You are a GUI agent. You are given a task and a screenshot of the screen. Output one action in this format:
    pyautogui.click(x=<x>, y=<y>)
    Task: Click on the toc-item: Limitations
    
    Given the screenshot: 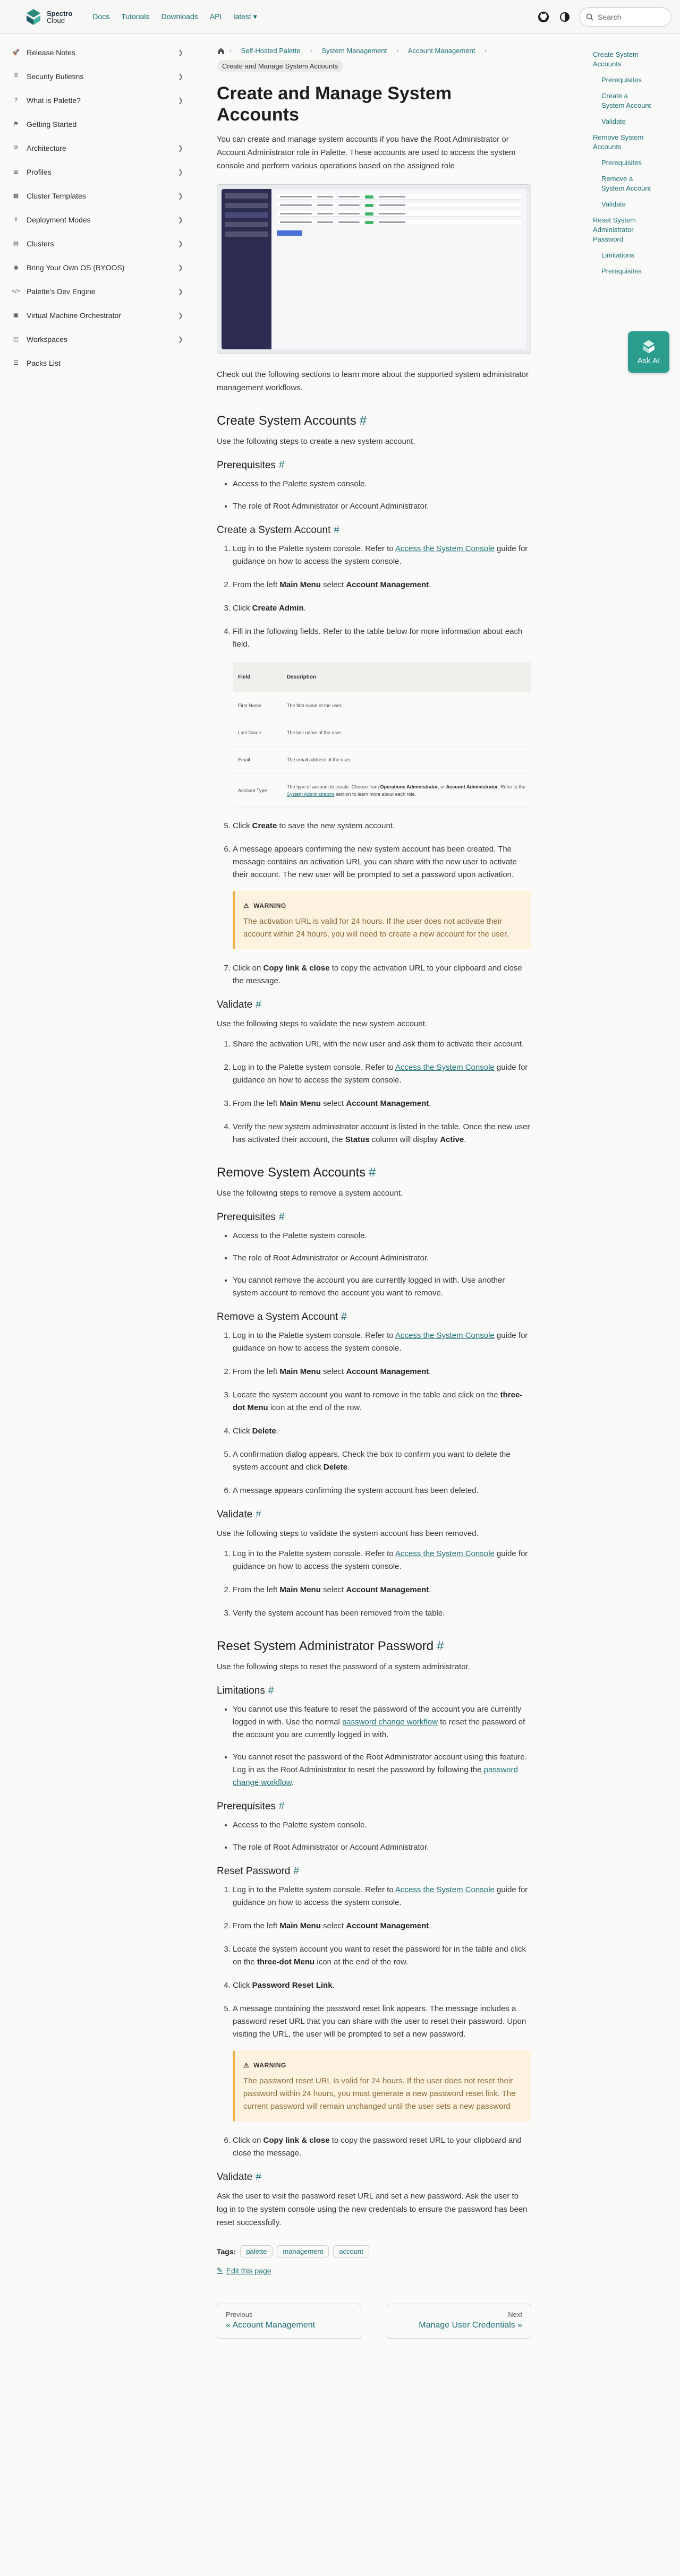 What is the action you would take?
    pyautogui.click(x=626, y=256)
    